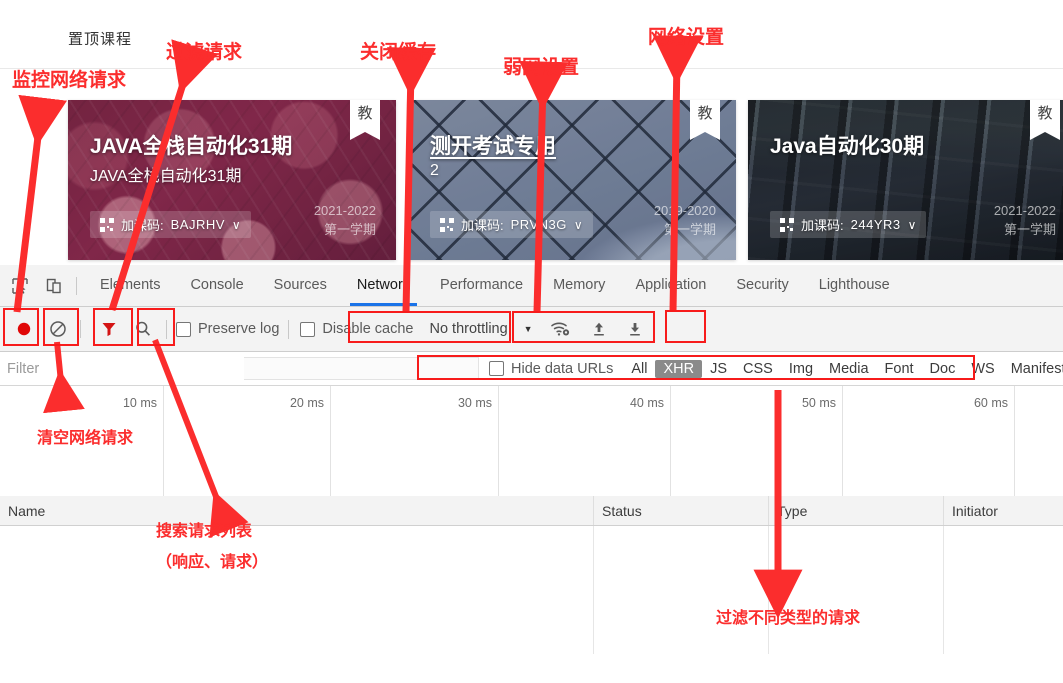  I want to click on type-filter-img: Img, so click(801, 369).